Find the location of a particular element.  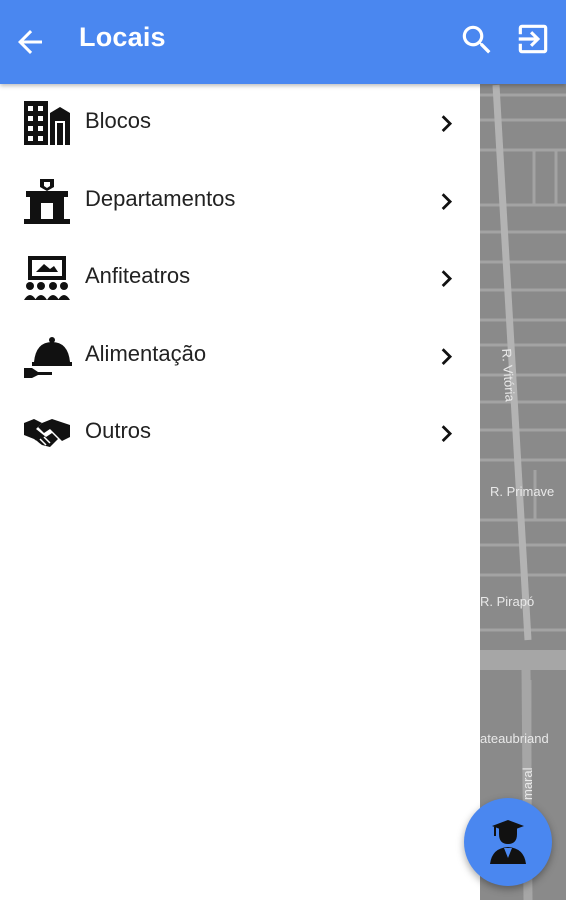

map-streets is located at coordinates (523, 492).